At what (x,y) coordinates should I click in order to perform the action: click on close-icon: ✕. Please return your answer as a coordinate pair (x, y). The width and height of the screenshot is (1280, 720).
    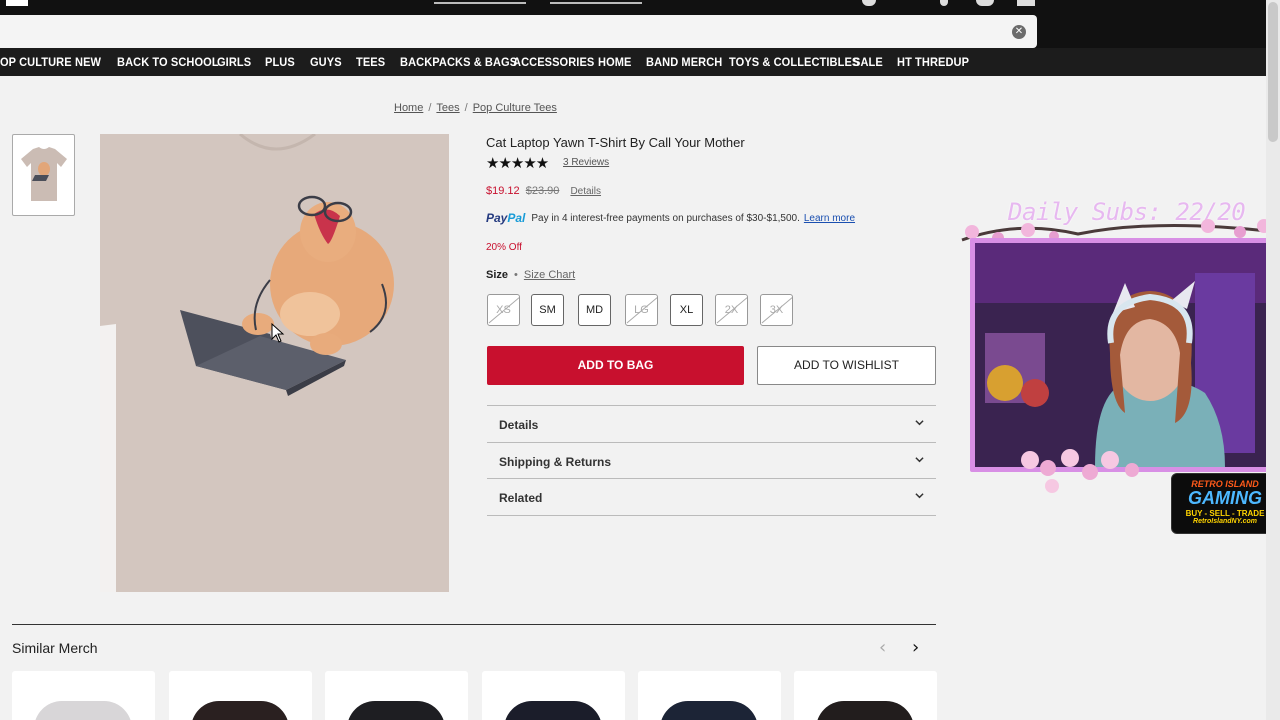
    Looking at the image, I should click on (1019, 32).